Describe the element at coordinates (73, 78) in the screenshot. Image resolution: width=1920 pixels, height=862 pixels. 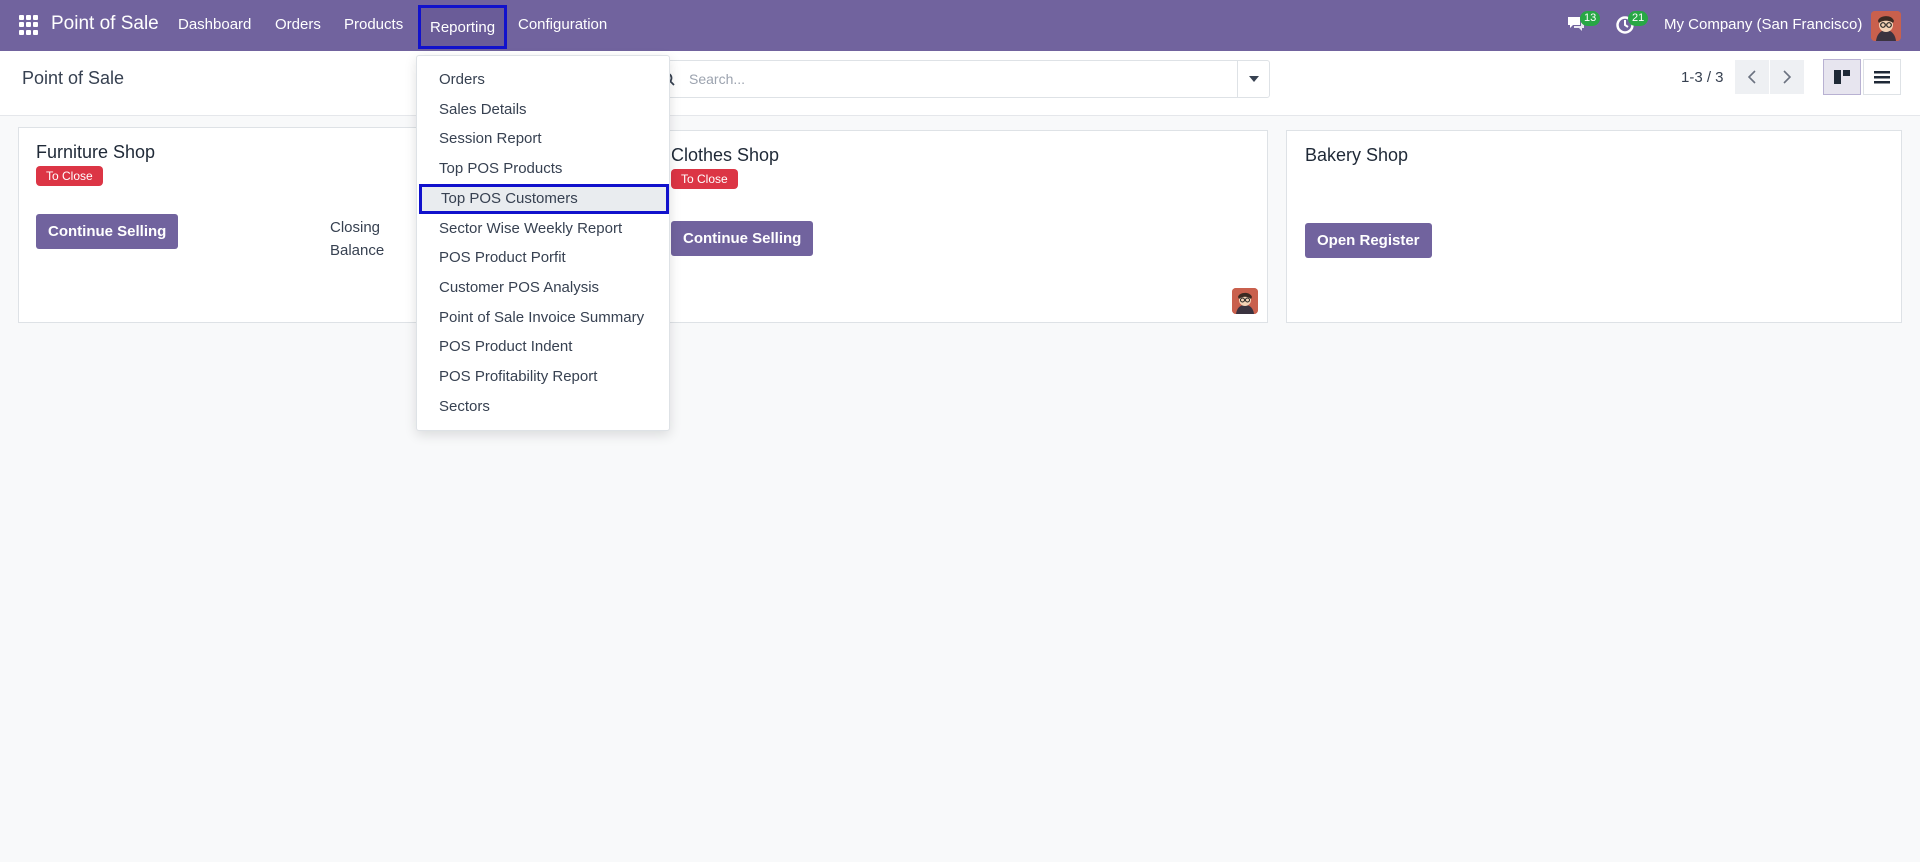
I see `breadcrumb: Point of Sale` at that location.